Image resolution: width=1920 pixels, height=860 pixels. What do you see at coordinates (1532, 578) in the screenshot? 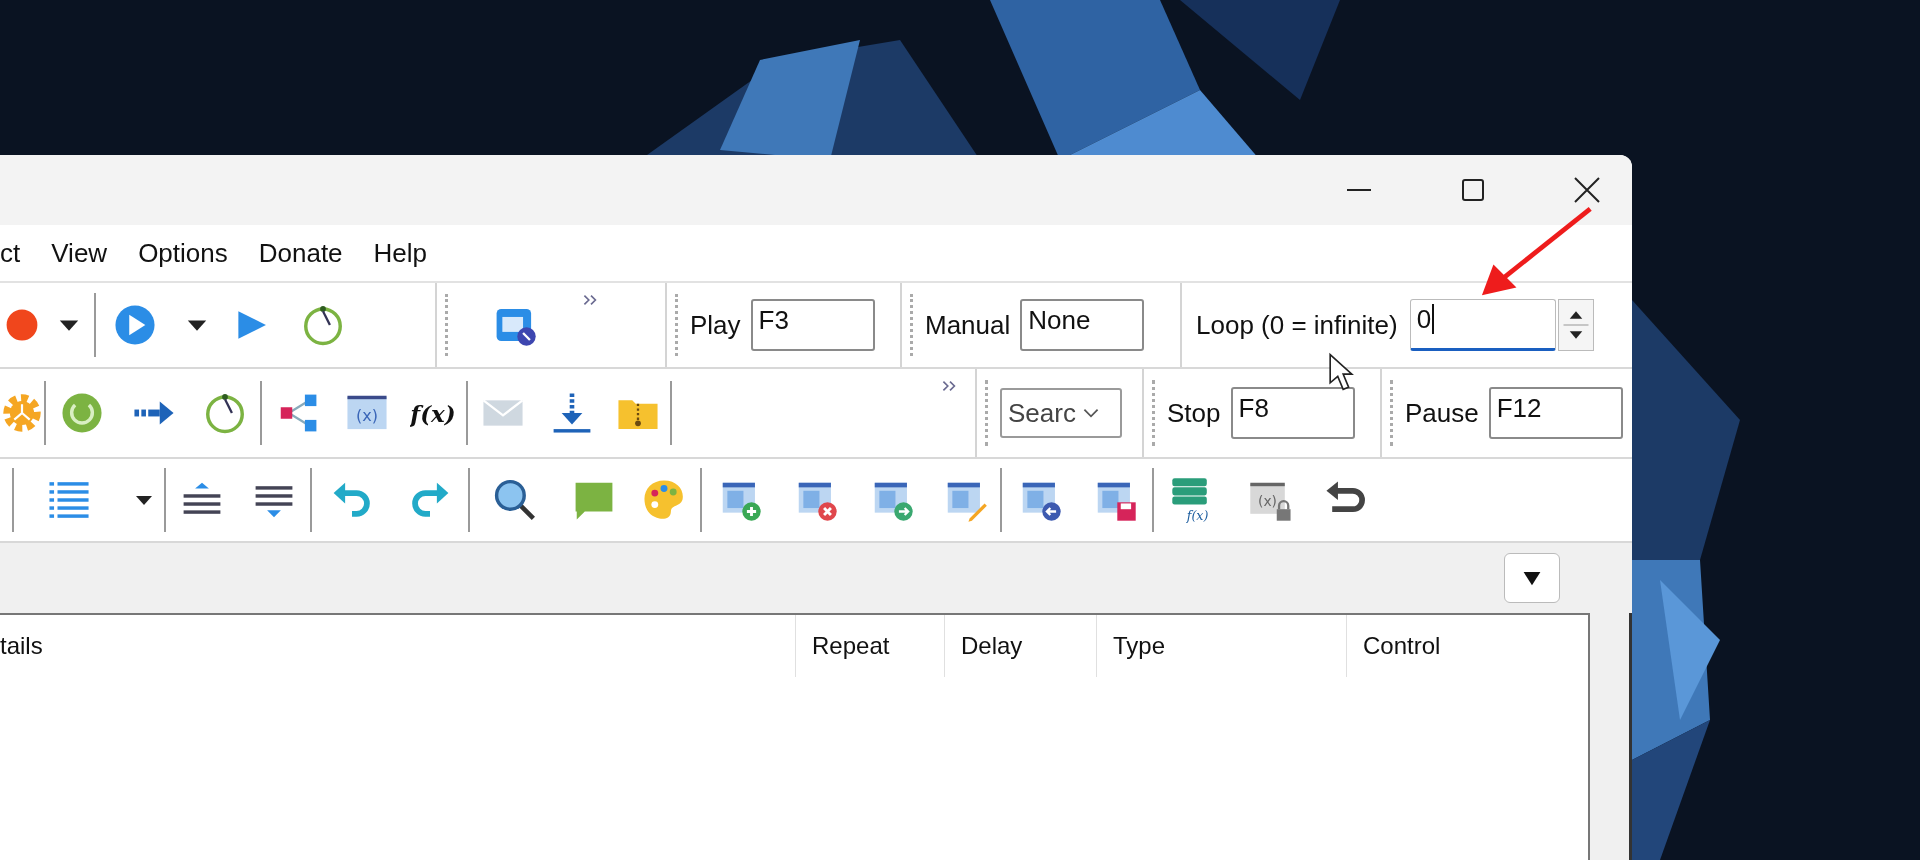
I see `dropdown-button` at bounding box center [1532, 578].